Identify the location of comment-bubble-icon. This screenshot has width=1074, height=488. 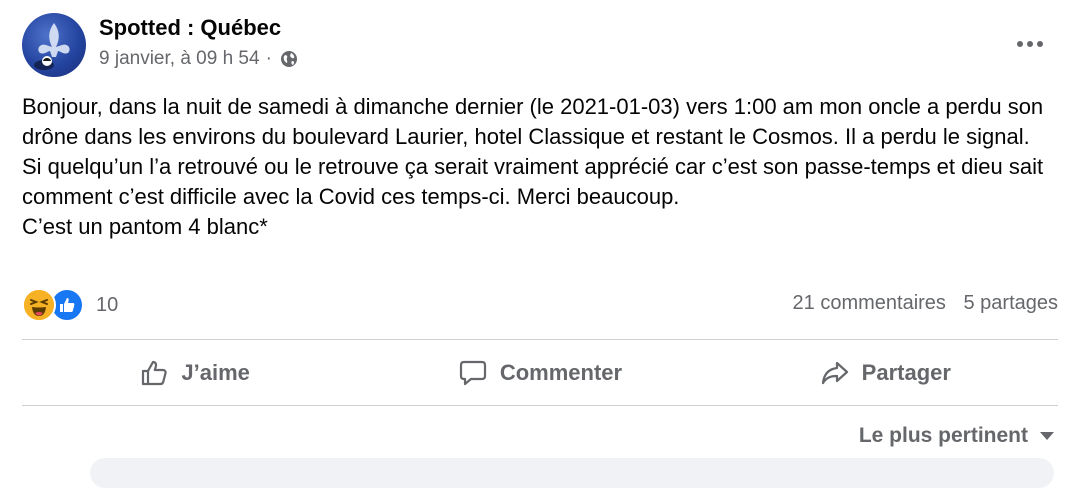
(472, 373).